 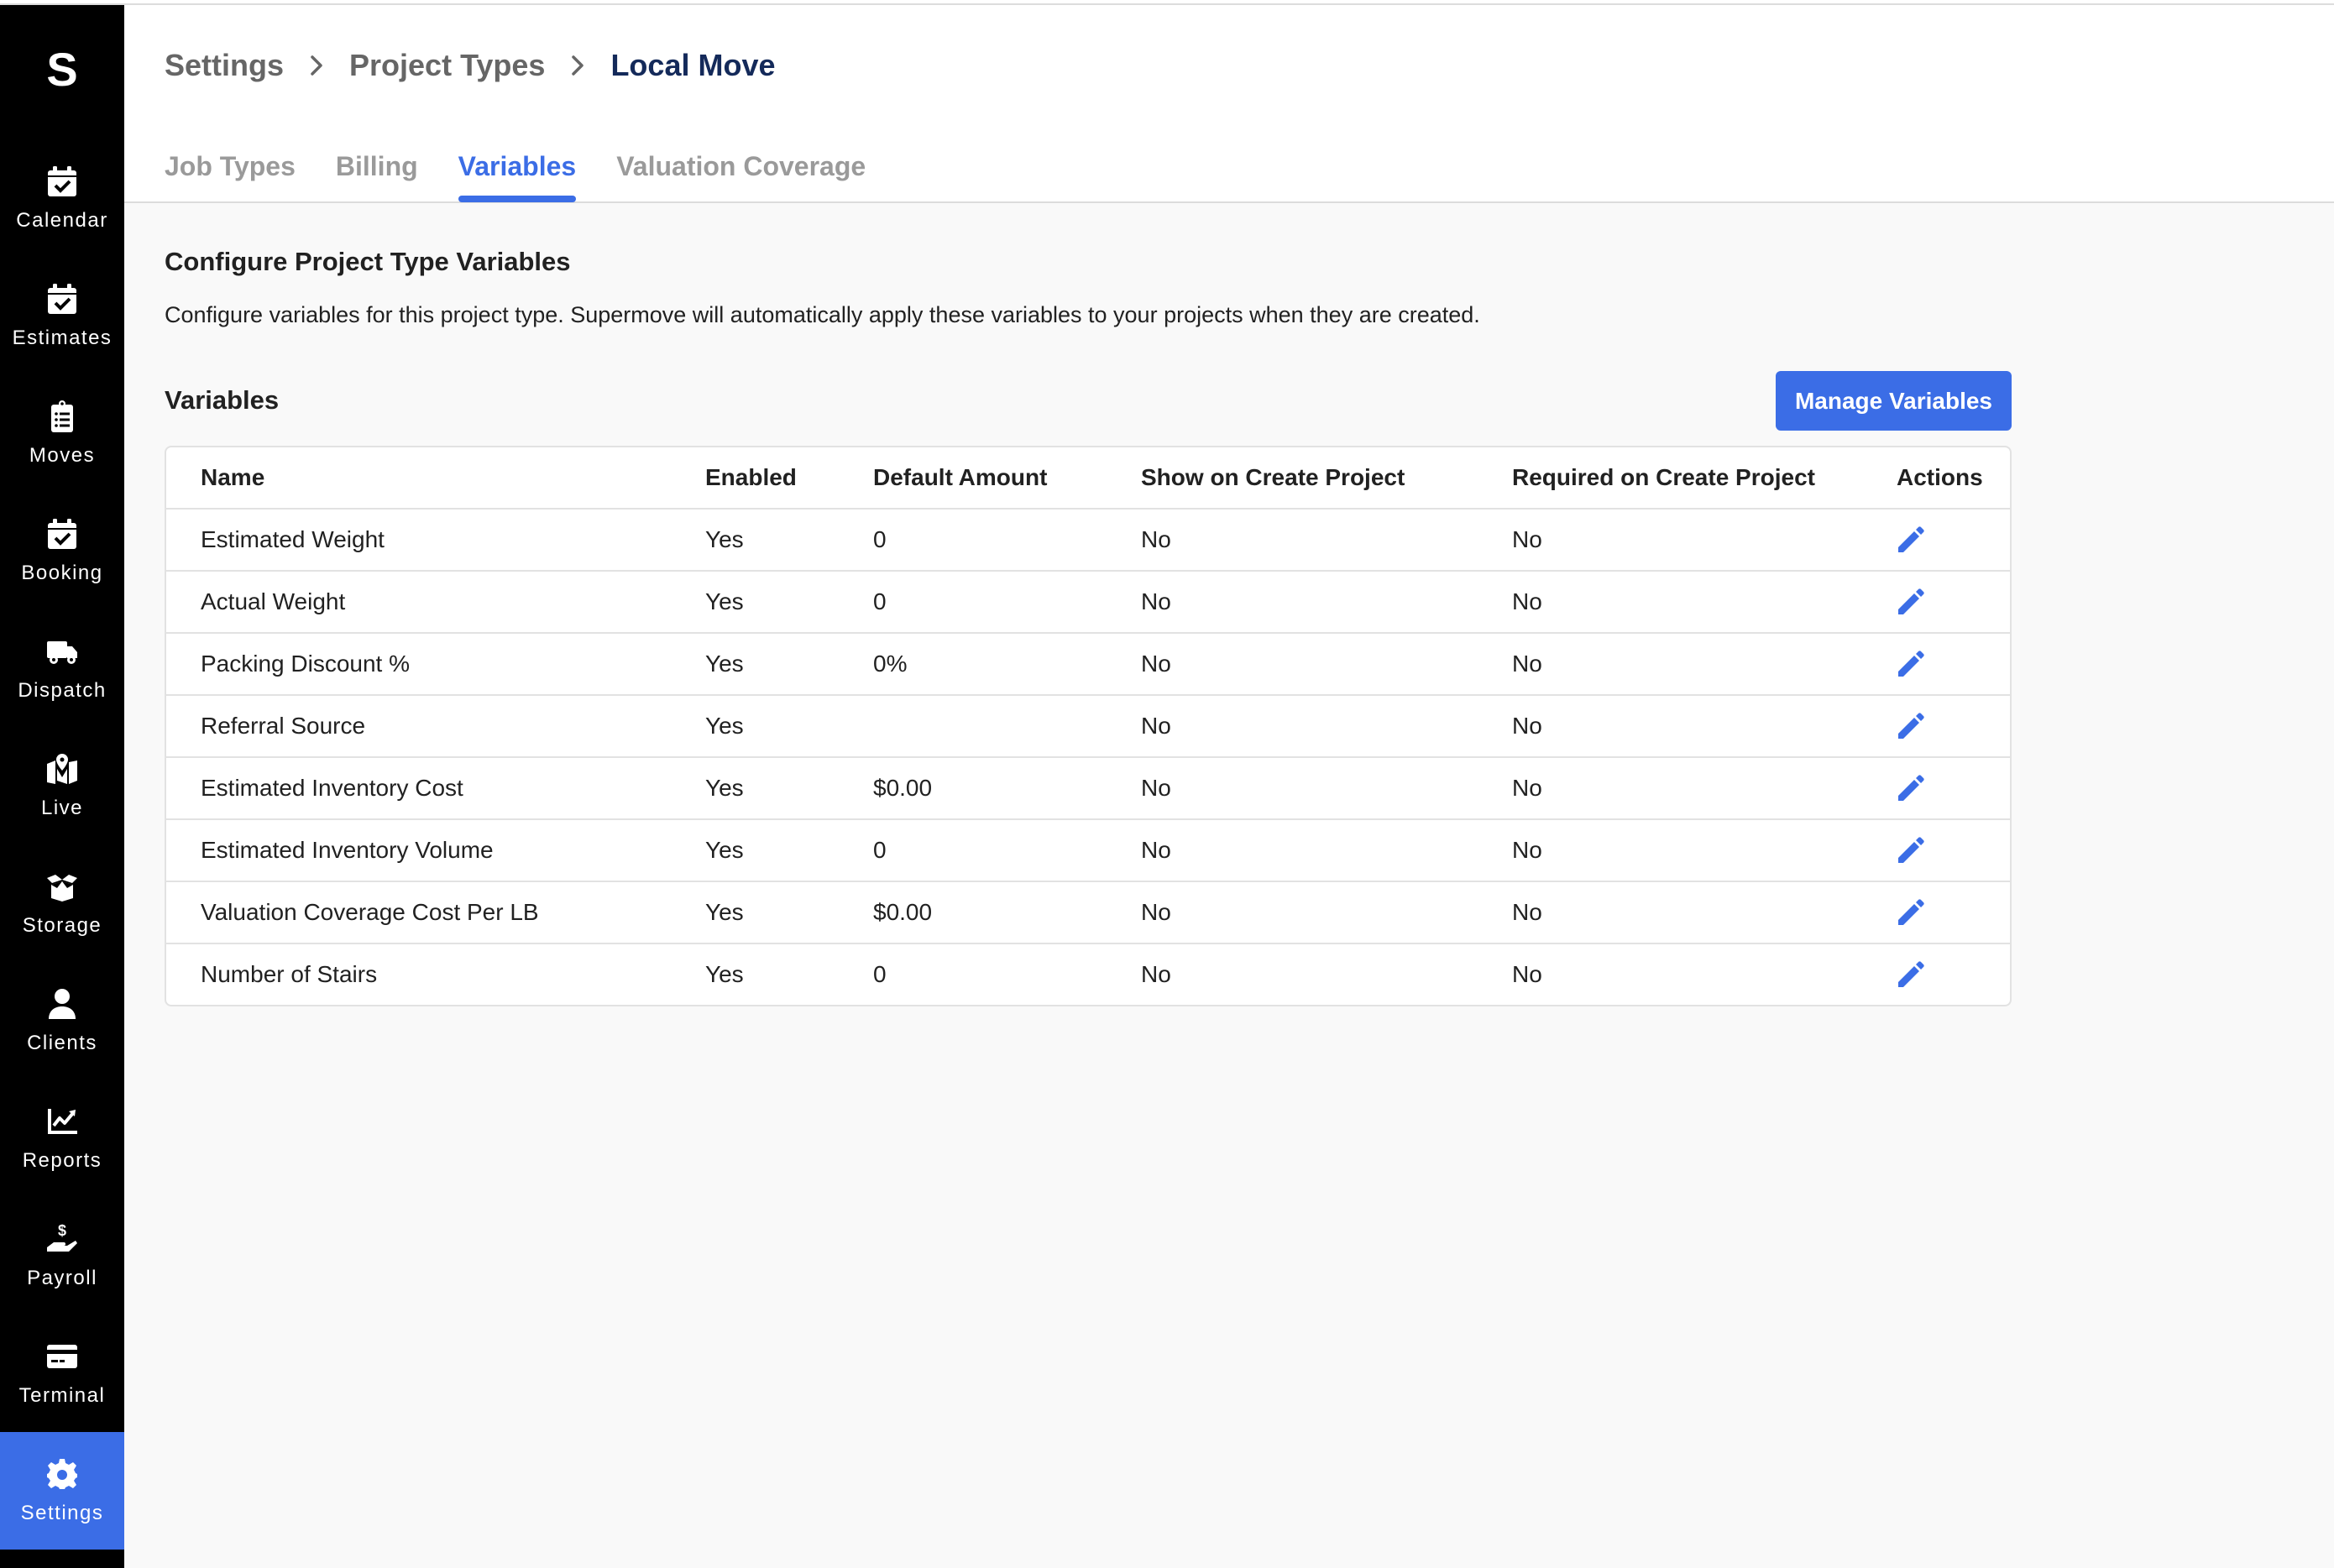 What do you see at coordinates (1894, 401) in the screenshot?
I see `manage-variables-button: Manage Variables` at bounding box center [1894, 401].